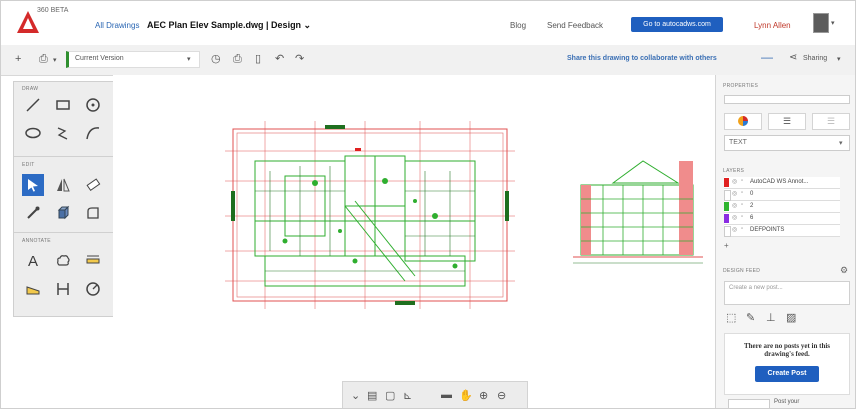 The width and height of the screenshot is (856, 409). What do you see at coordinates (93, 289) in the screenshot?
I see `radius-measure-icon` at bounding box center [93, 289].